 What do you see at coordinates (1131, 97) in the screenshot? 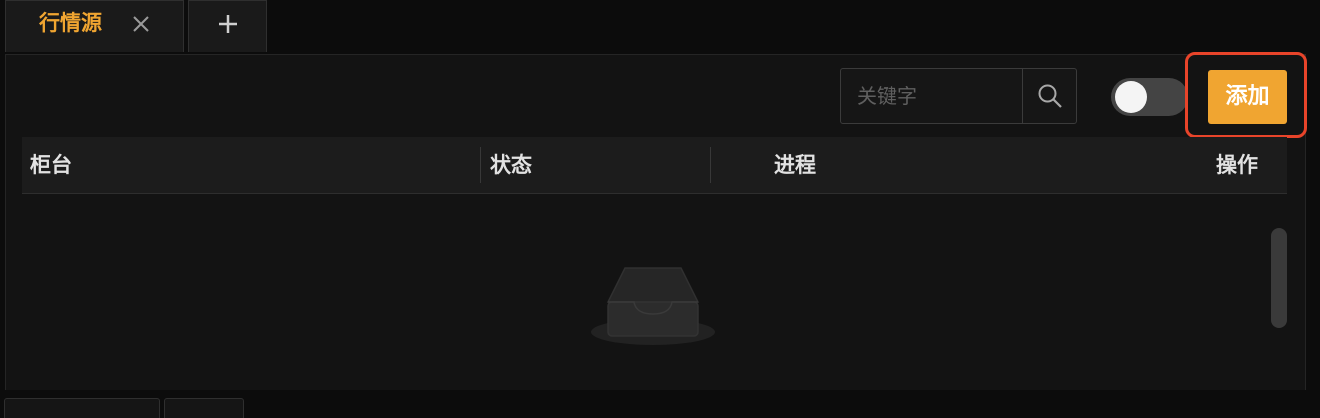
I see `toggle-knob` at bounding box center [1131, 97].